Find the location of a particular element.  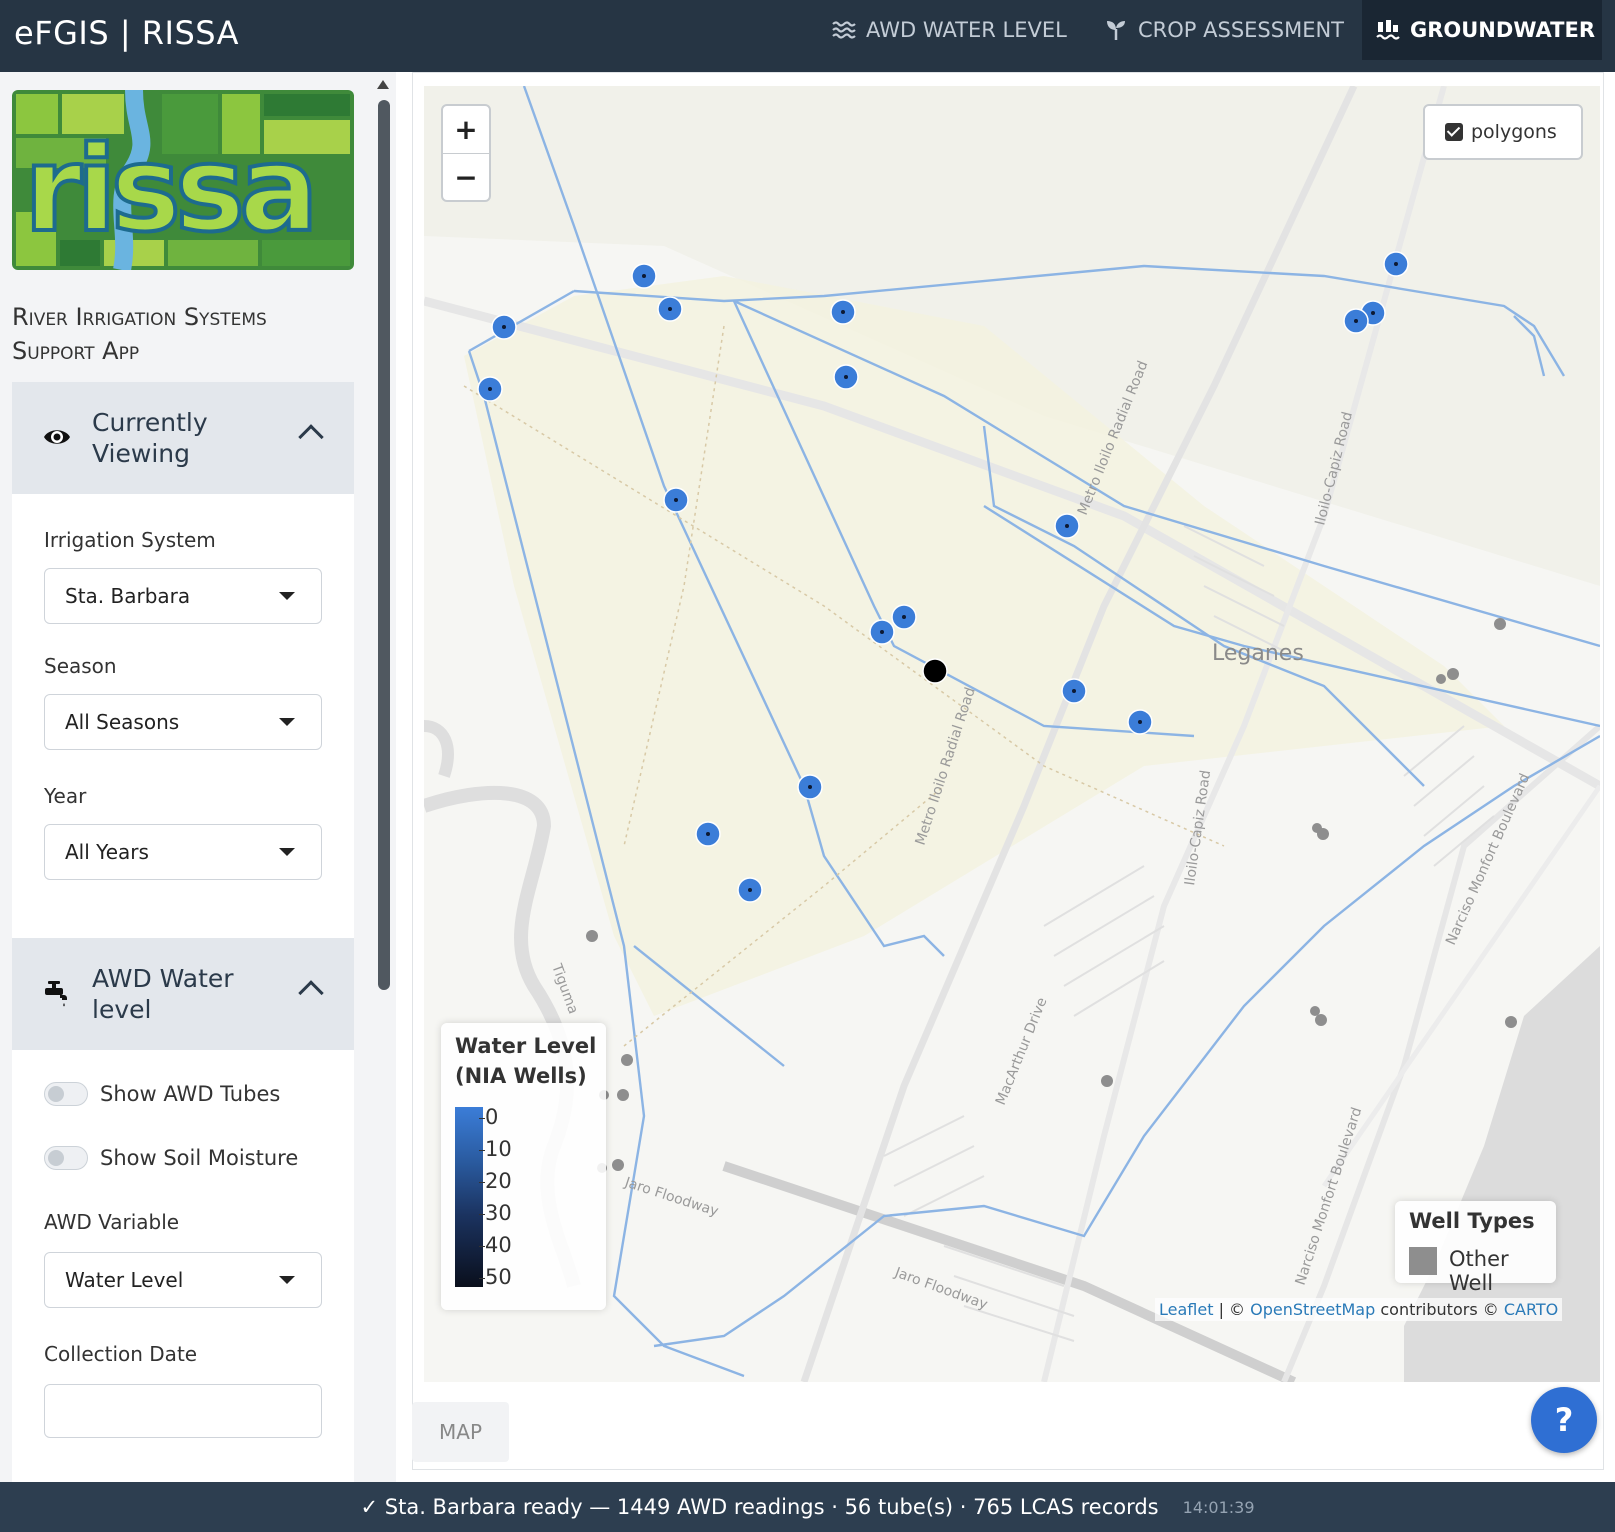

collection-date-label: Collection Date is located at coordinates (121, 1354).